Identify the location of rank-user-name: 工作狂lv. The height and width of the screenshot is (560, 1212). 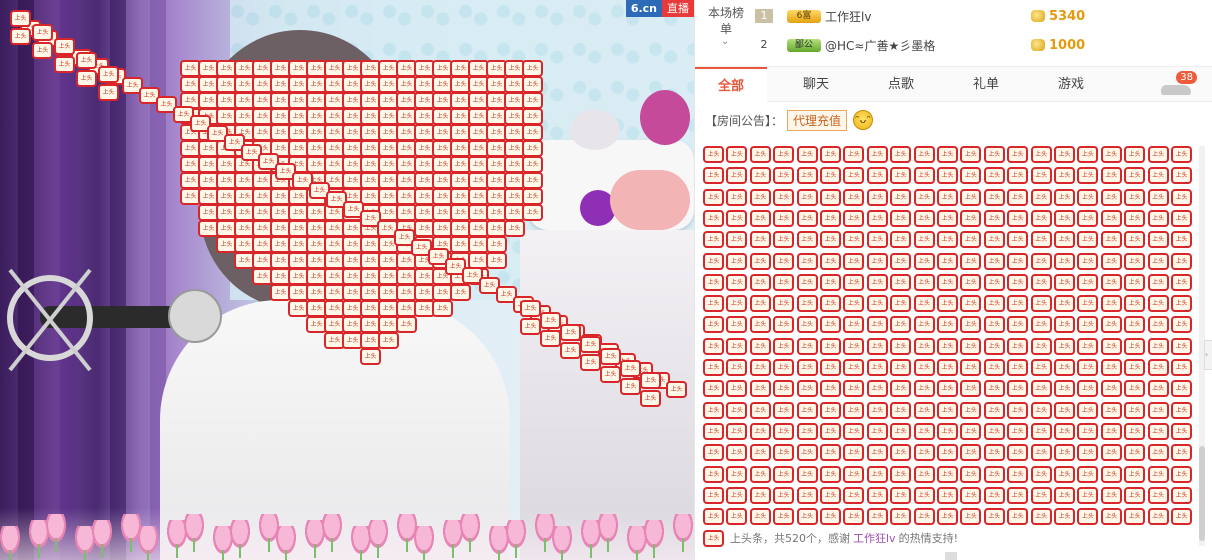
(928, 16).